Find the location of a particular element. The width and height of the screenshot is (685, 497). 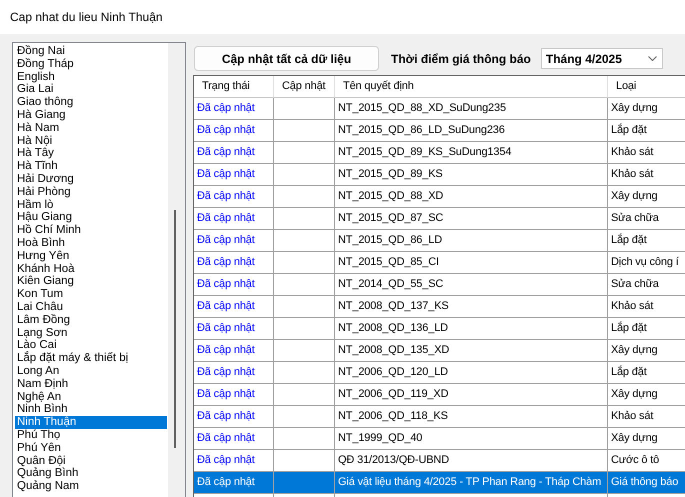

list-item: Hà Nội is located at coordinates (91, 141).